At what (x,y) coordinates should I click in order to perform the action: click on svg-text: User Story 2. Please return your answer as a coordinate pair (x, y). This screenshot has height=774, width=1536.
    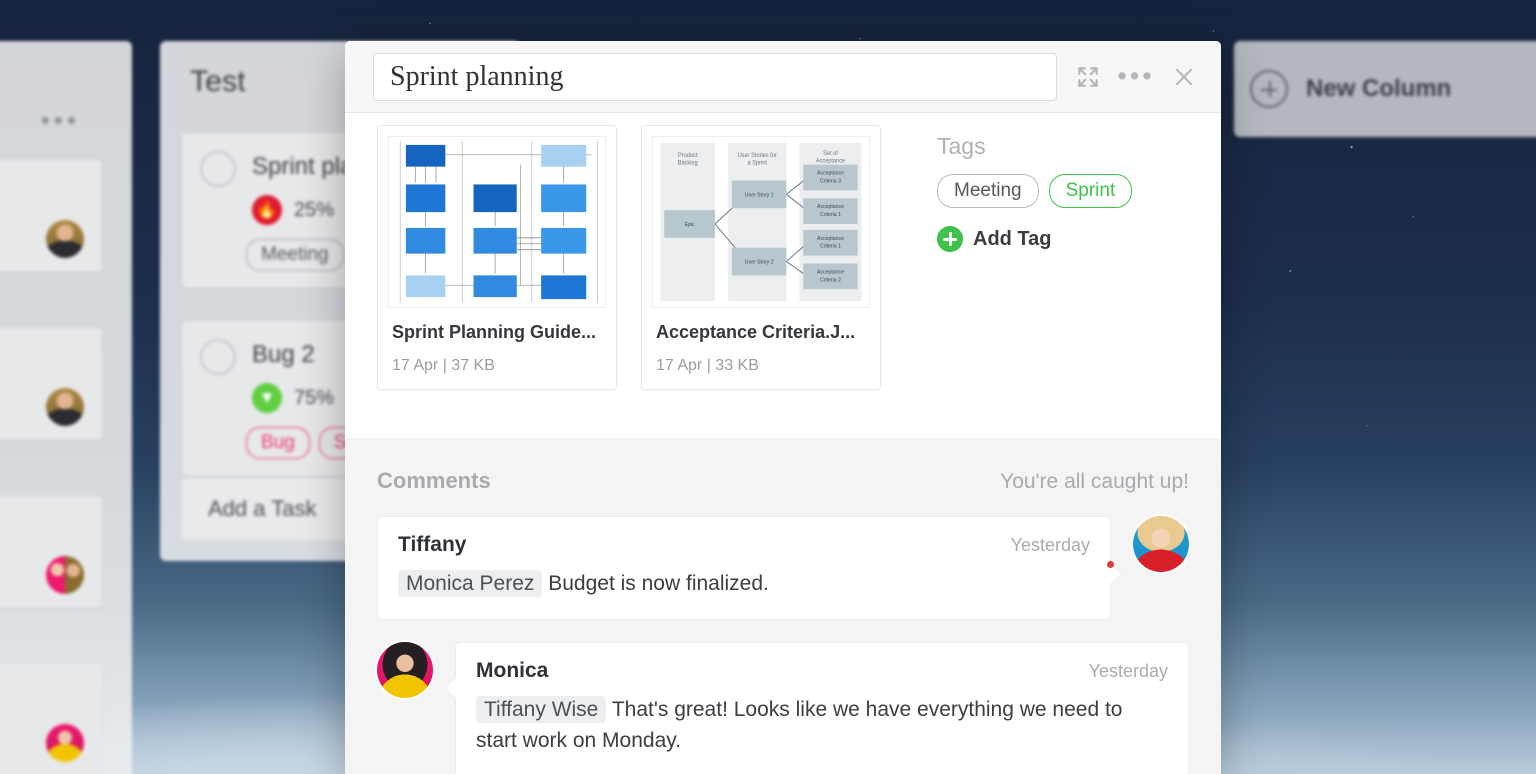
    Looking at the image, I should click on (759, 262).